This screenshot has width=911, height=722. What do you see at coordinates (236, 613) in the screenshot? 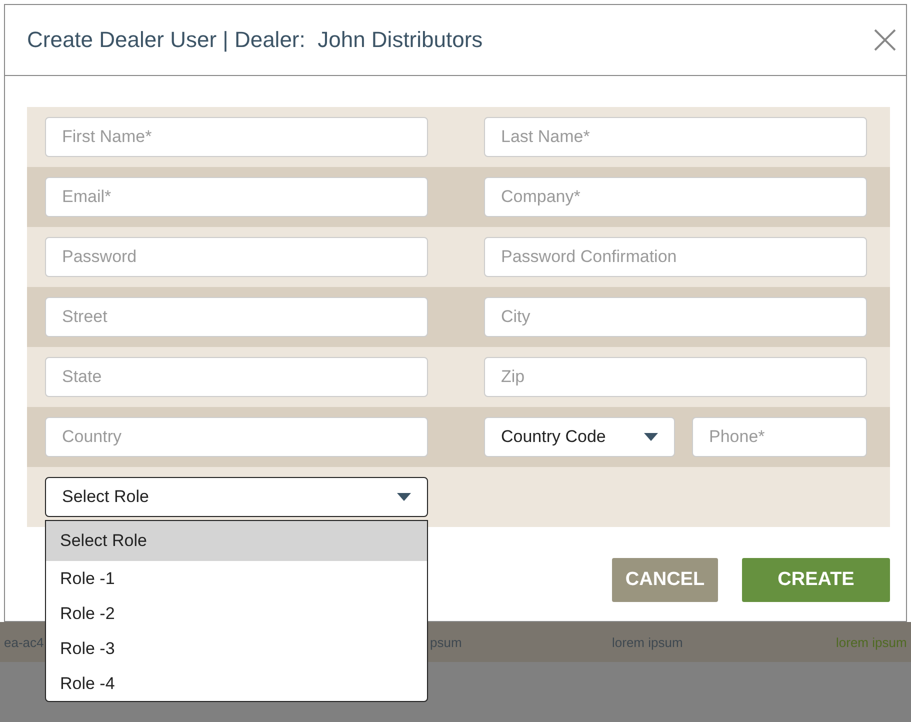
I see `dropdown-option: Role -2` at bounding box center [236, 613].